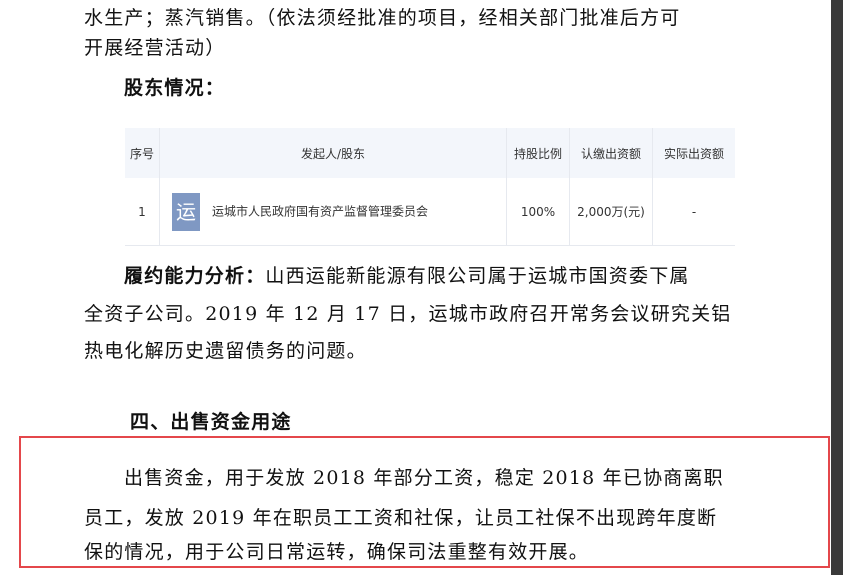 This screenshot has height=575, width=843. Describe the element at coordinates (408, 314) in the screenshot. I see `analysis-line: 全资子公司。2019 年 12 月 17 日，运城市政府召开常务会议研究关铝` at that location.